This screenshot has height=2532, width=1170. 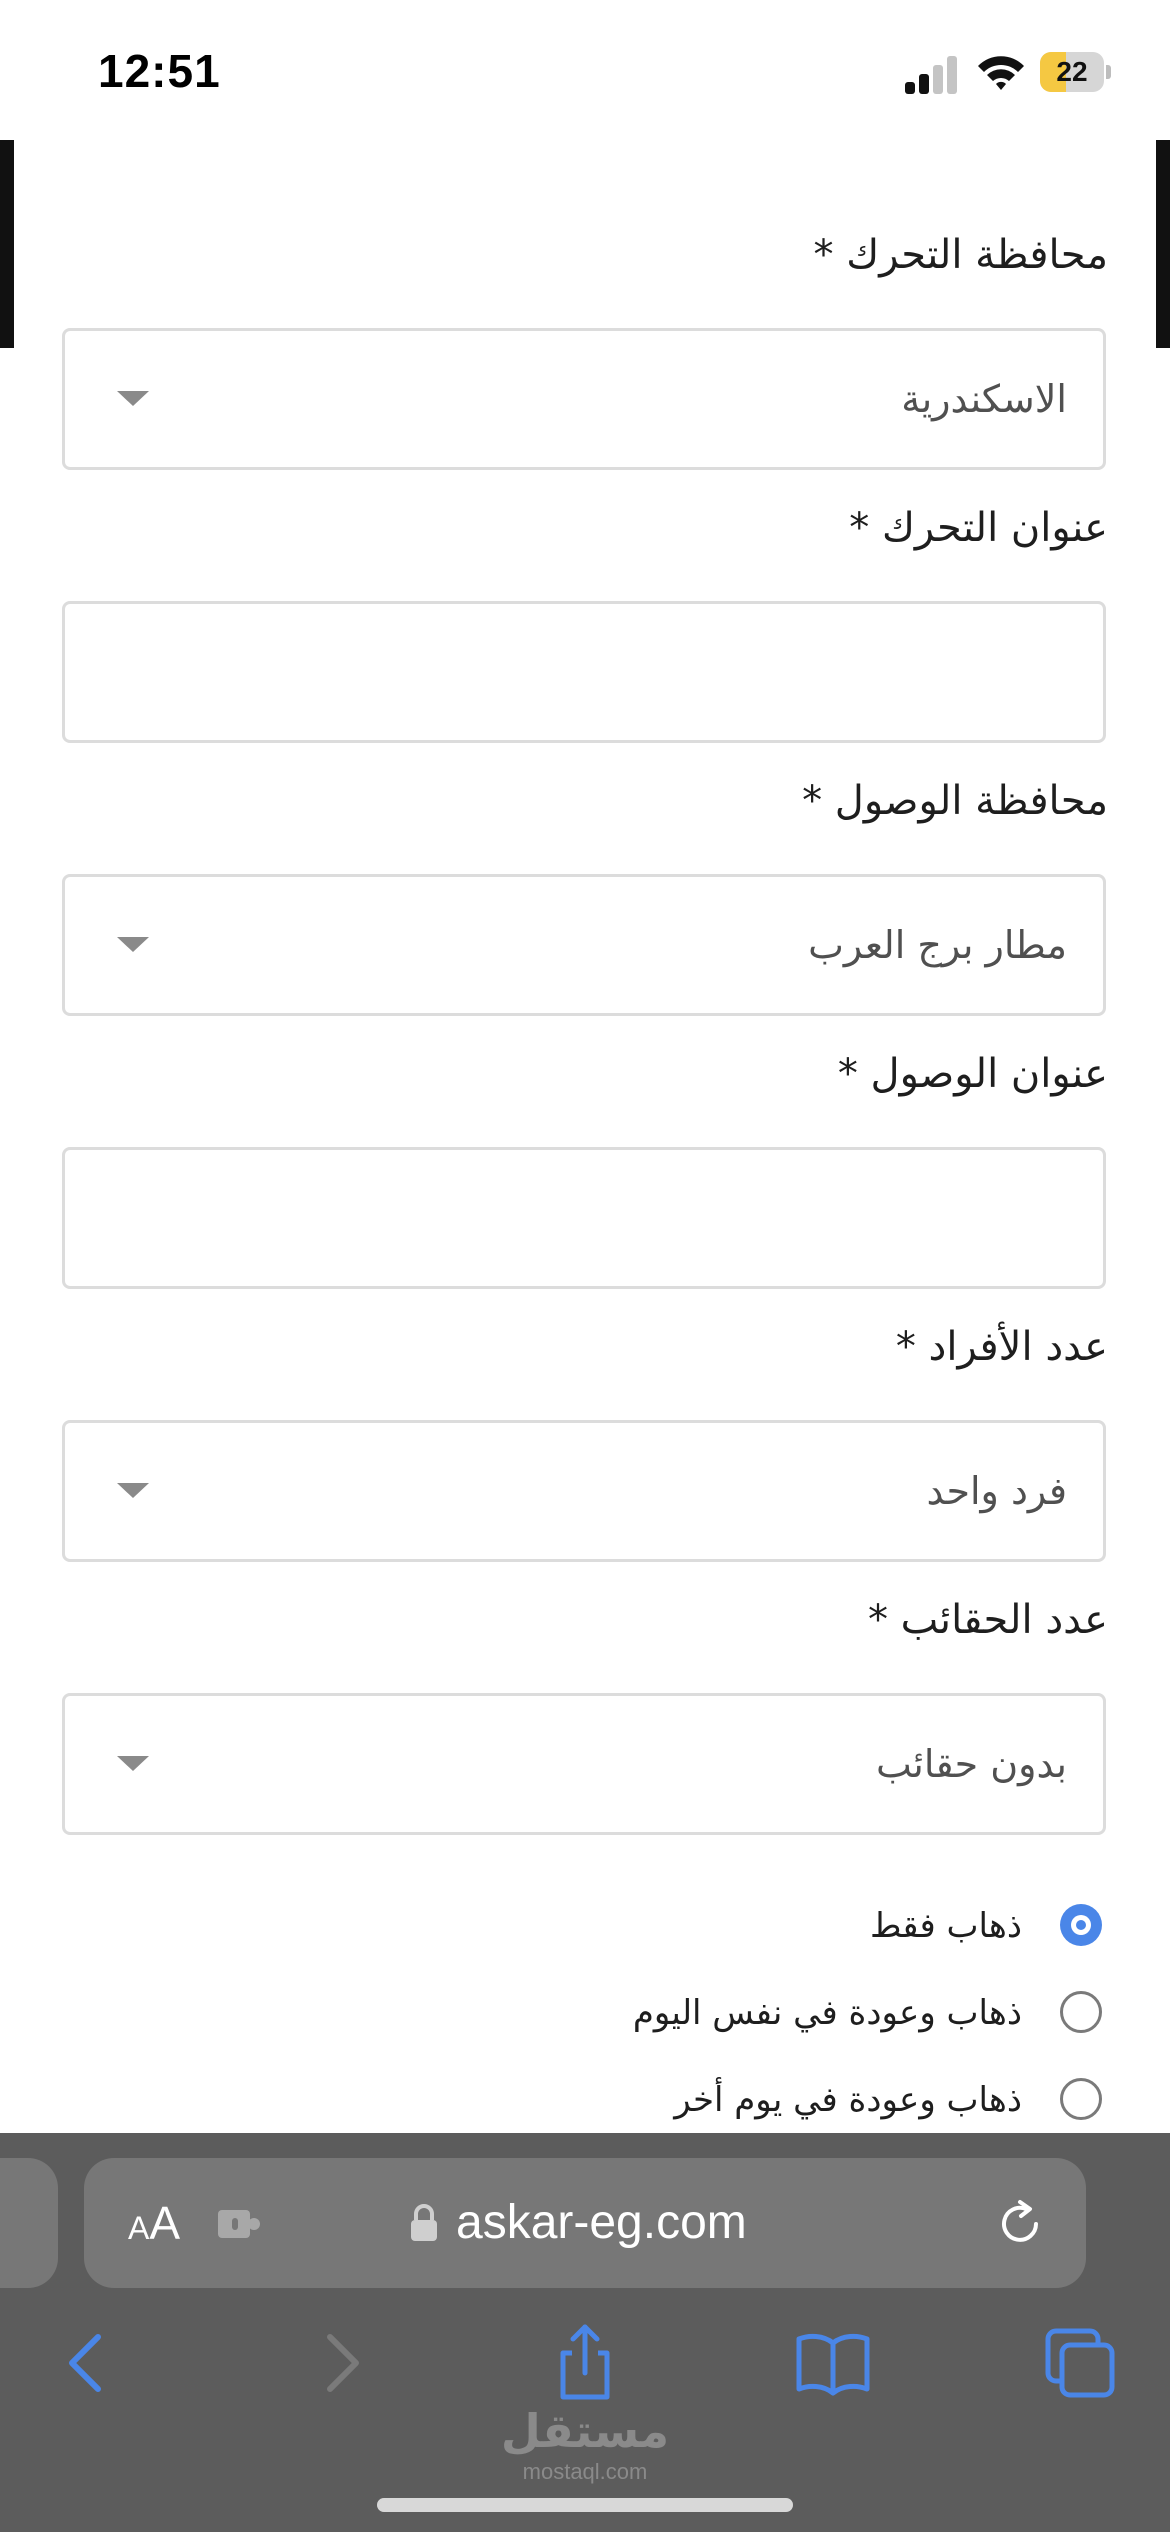 I want to click on departure-governorate-select: الاسكندرية, so click(x=584, y=399).